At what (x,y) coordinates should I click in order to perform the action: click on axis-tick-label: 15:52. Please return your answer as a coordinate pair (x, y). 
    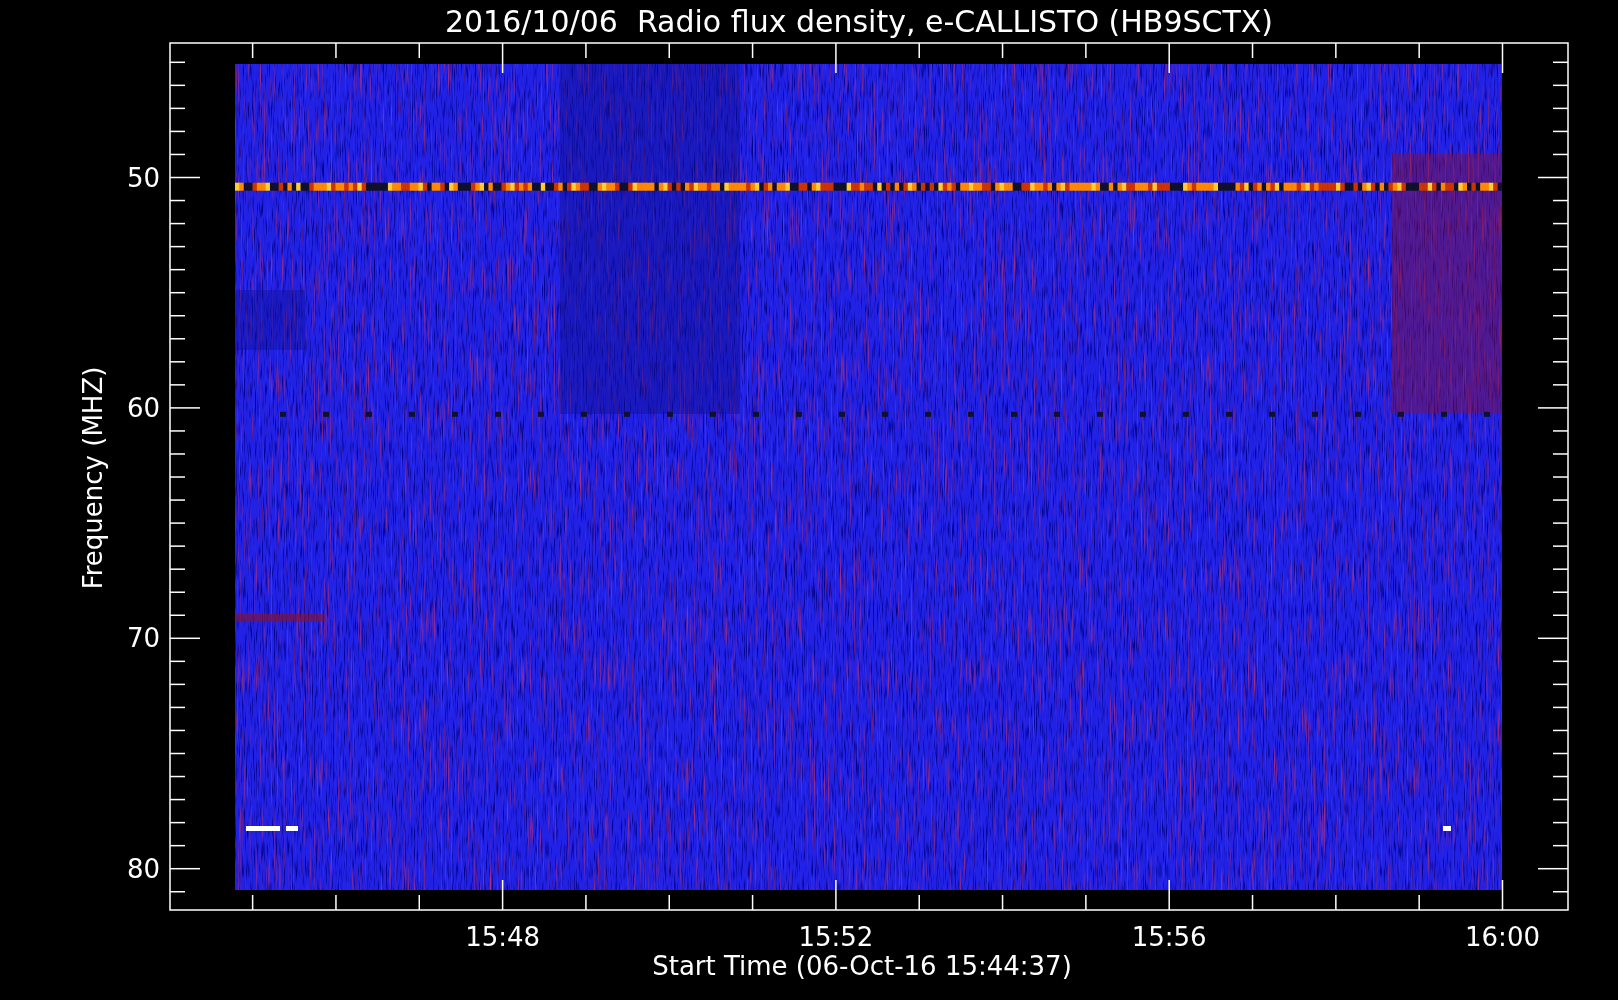
    Looking at the image, I should click on (836, 937).